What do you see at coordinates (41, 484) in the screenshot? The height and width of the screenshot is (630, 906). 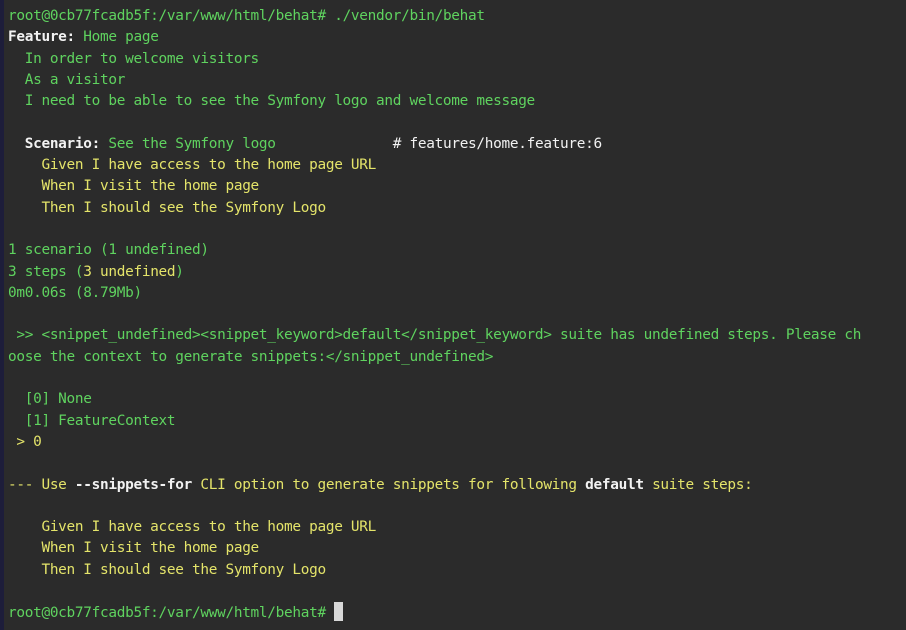 I see `usage-prefix: --- Use` at bounding box center [41, 484].